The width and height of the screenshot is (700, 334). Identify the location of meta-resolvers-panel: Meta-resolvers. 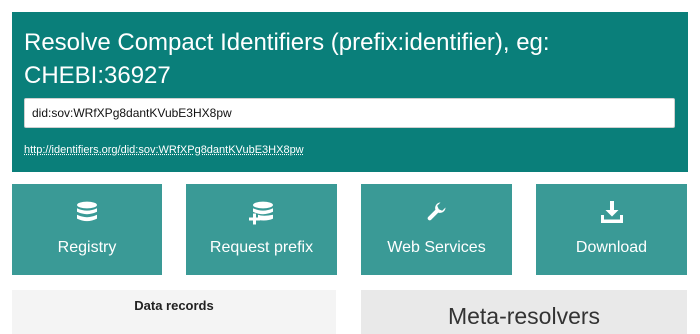
(524, 312).